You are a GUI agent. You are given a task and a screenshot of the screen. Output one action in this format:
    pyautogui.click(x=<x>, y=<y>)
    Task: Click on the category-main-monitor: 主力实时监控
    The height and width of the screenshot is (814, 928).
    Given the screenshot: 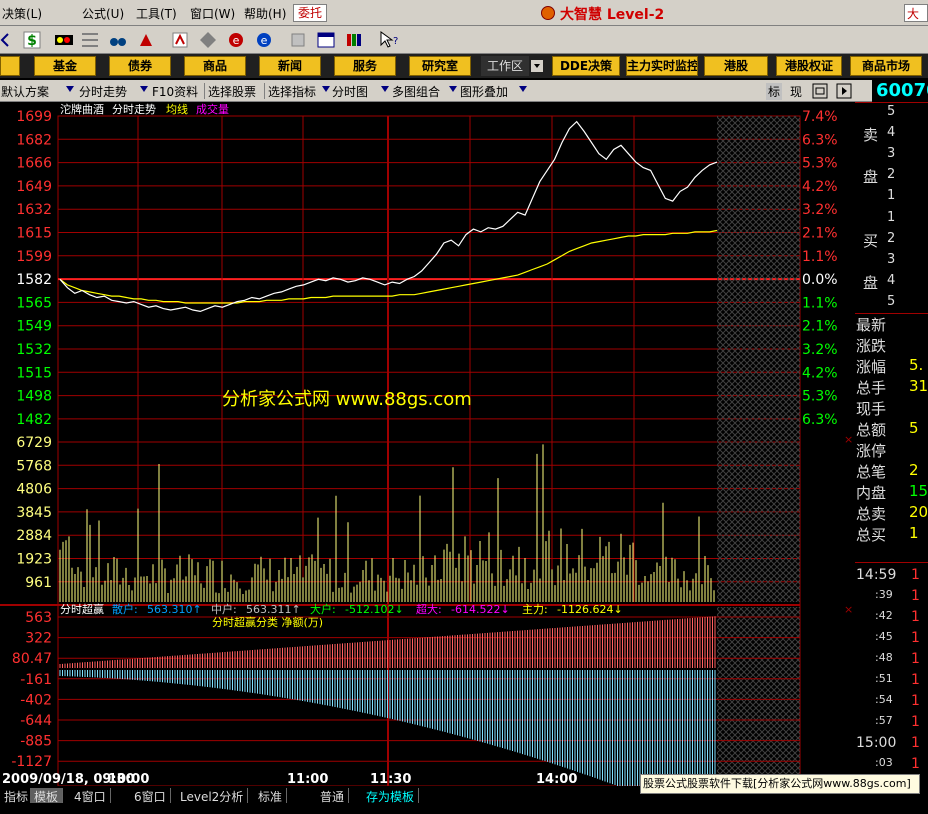 What is the action you would take?
    pyautogui.click(x=662, y=66)
    